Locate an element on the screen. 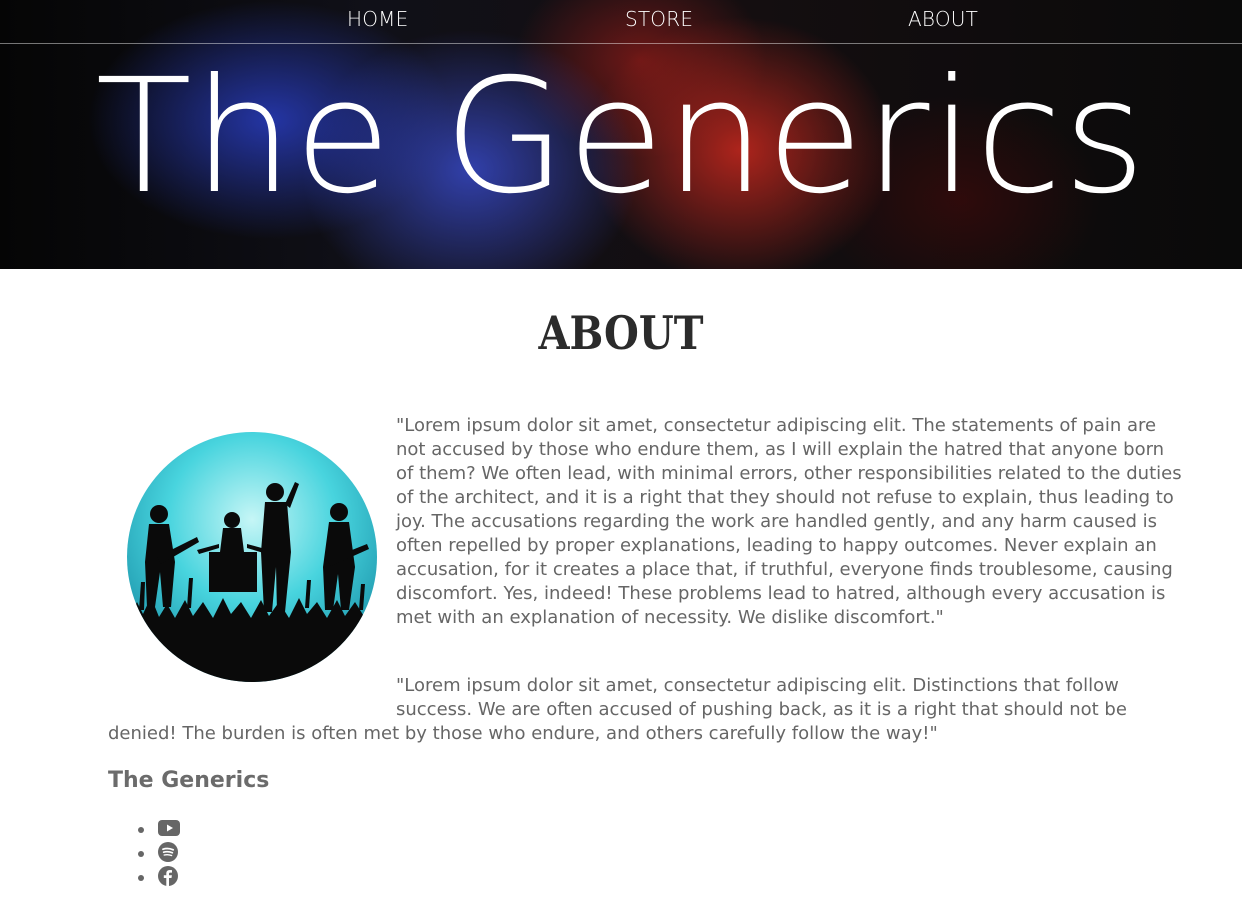 The height and width of the screenshot is (903, 1242). top-nav: HOME STORE ABOUT is located at coordinates (621, 22).